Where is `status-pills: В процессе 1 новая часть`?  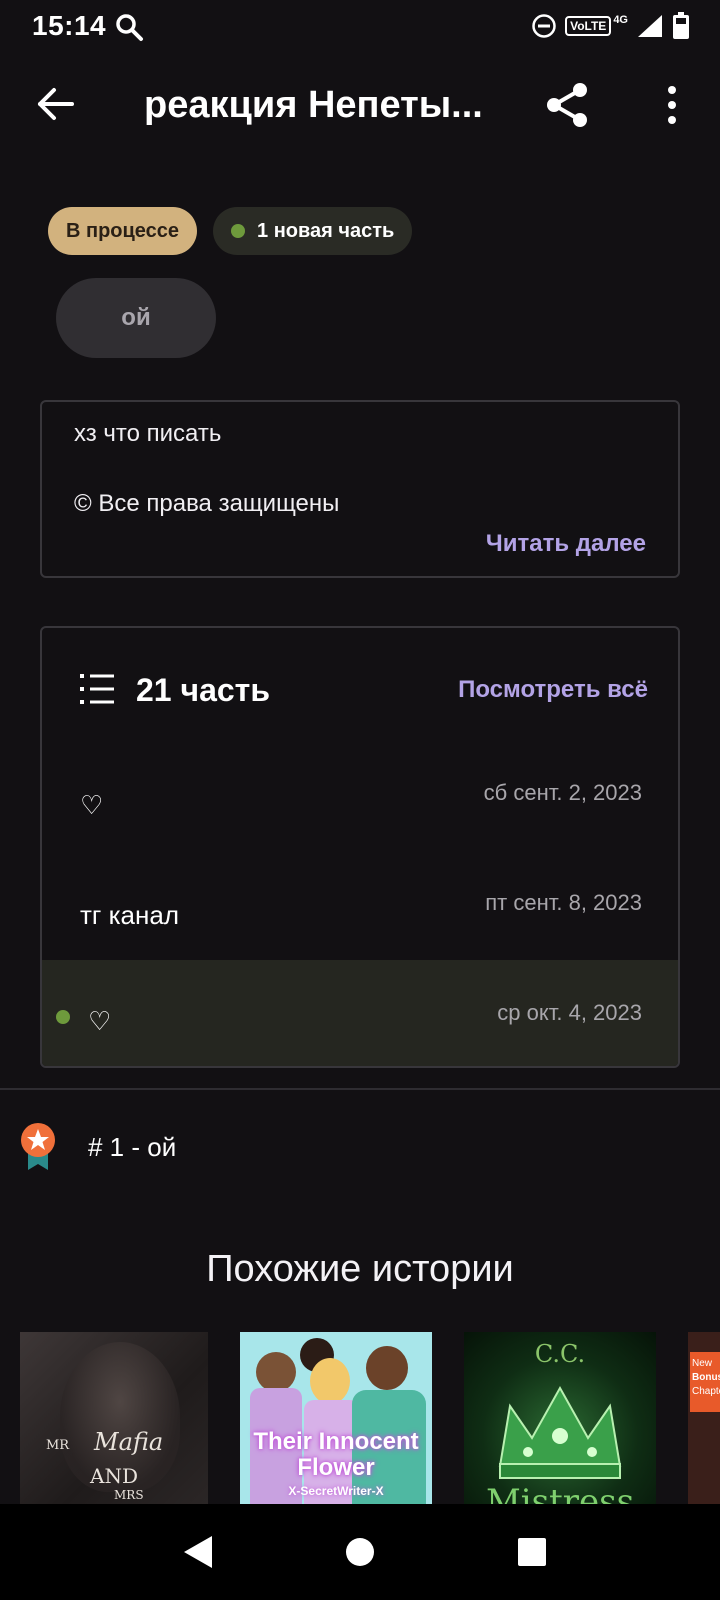
status-pills: В процессе 1 новая часть is located at coordinates (230, 231).